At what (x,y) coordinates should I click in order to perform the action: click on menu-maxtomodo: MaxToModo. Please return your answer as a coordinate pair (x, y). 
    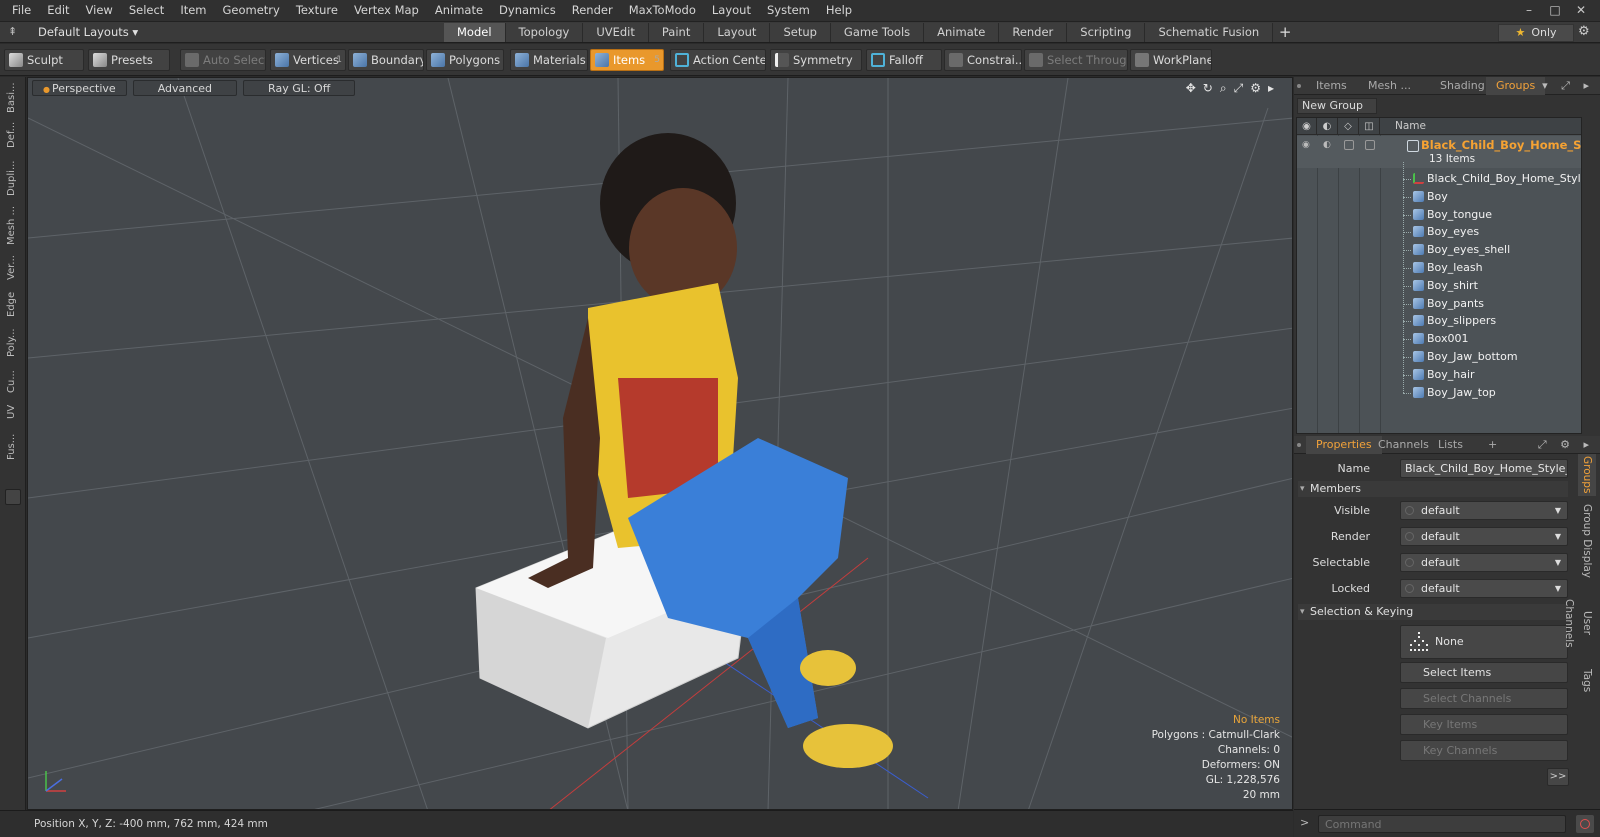
    Looking at the image, I should click on (662, 10).